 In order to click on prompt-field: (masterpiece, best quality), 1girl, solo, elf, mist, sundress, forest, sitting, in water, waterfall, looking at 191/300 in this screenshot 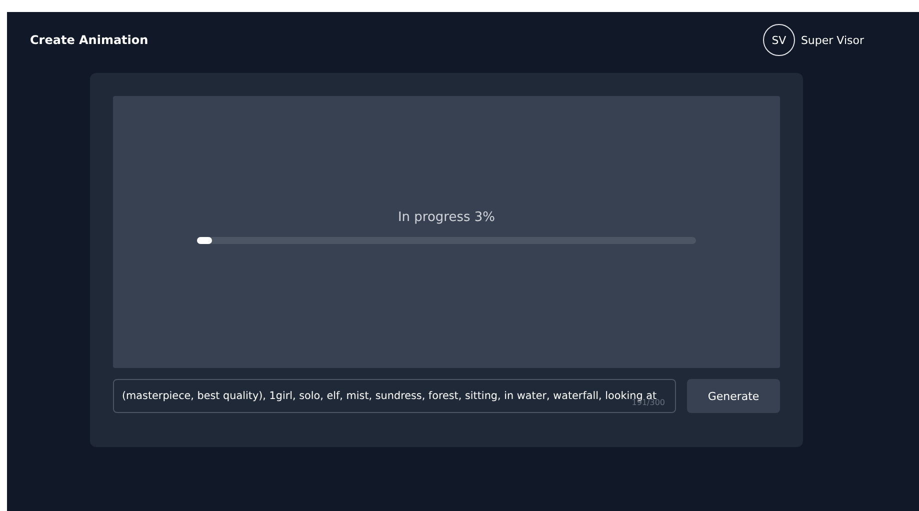, I will do `click(394, 396)`.